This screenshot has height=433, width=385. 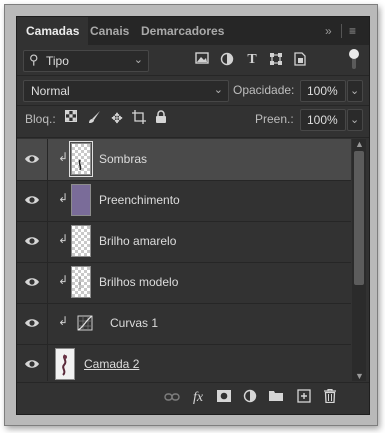 I want to click on fx-icon: fx, so click(x=198, y=398).